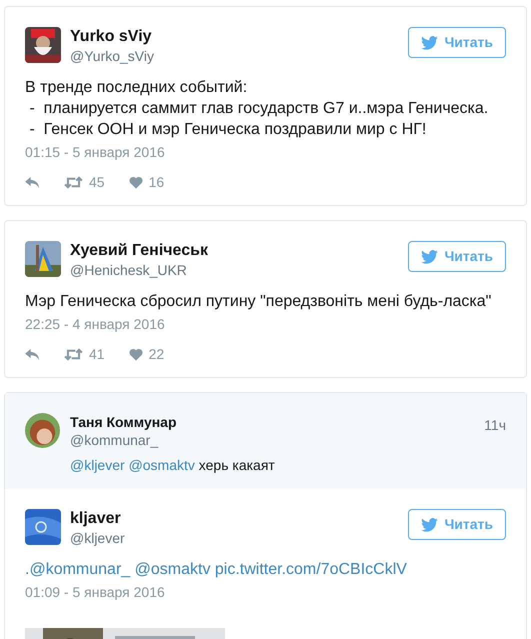 This screenshot has width=531, height=639. I want to click on like-count: 16, so click(156, 182).